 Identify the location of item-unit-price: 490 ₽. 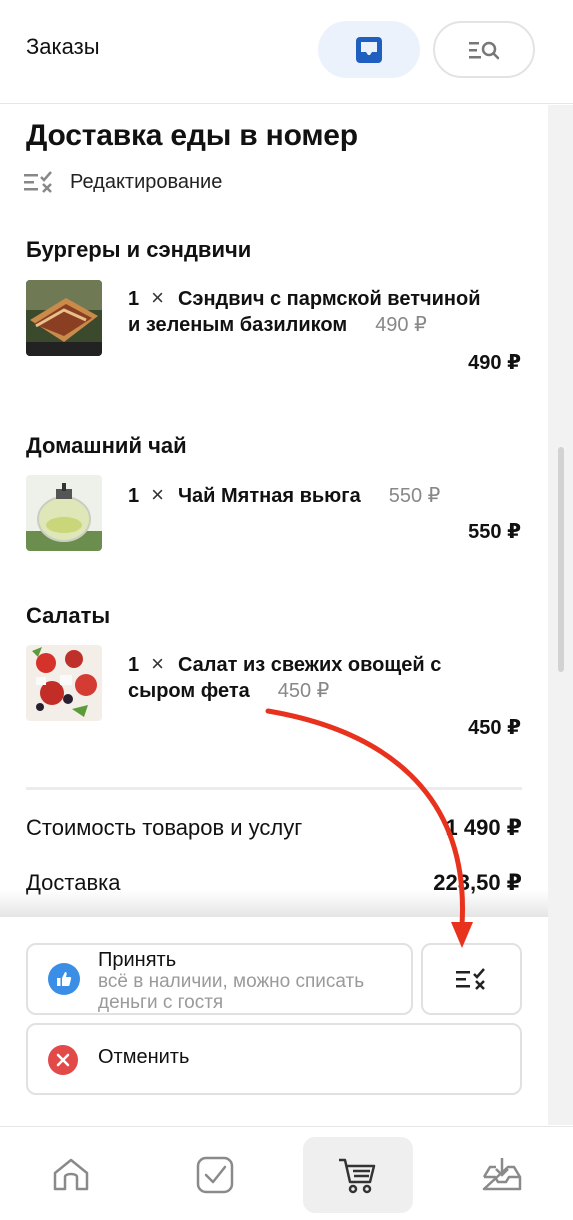
(401, 325).